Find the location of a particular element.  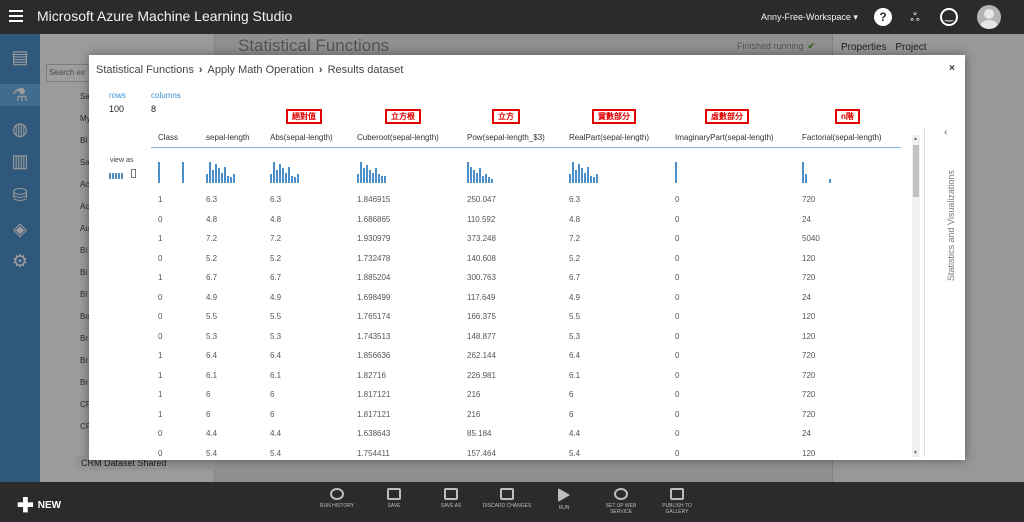

table-cell: 110.592 is located at coordinates (481, 219).